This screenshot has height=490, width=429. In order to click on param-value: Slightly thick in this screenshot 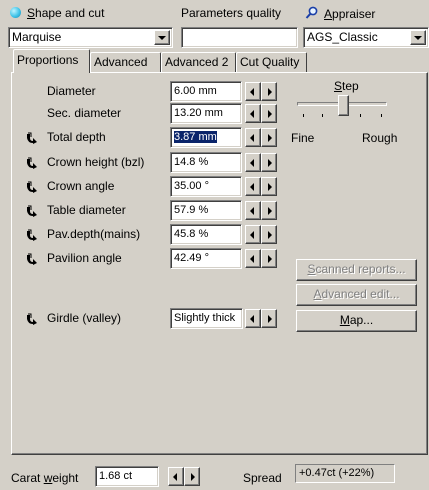, I will do `click(205, 318)`.